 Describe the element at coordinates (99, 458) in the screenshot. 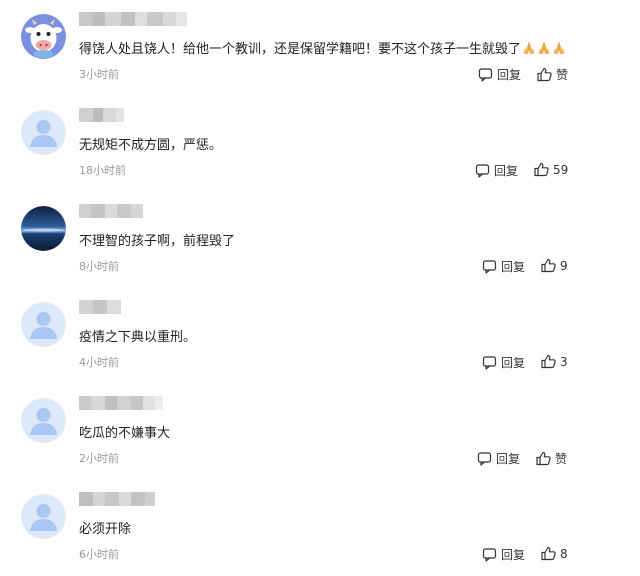

I see `timestamp: 2小时前` at that location.